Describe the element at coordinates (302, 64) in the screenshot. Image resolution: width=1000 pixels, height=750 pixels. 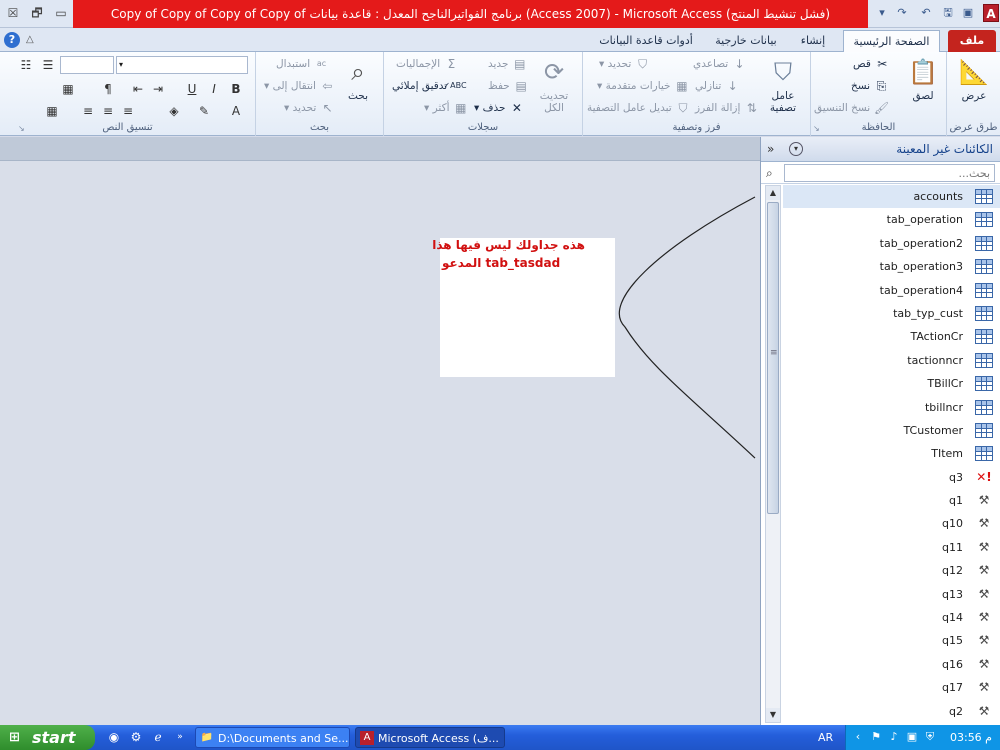
I see `replace-button: ac استبدال` at that location.